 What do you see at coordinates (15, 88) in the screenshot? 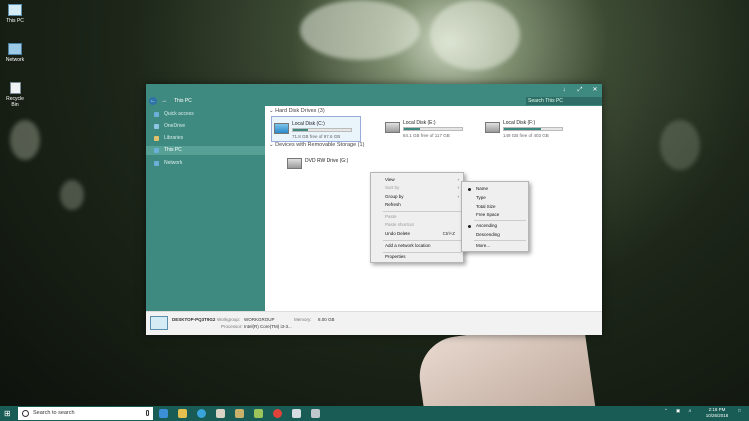
I see `recycle-bin-icon` at bounding box center [15, 88].